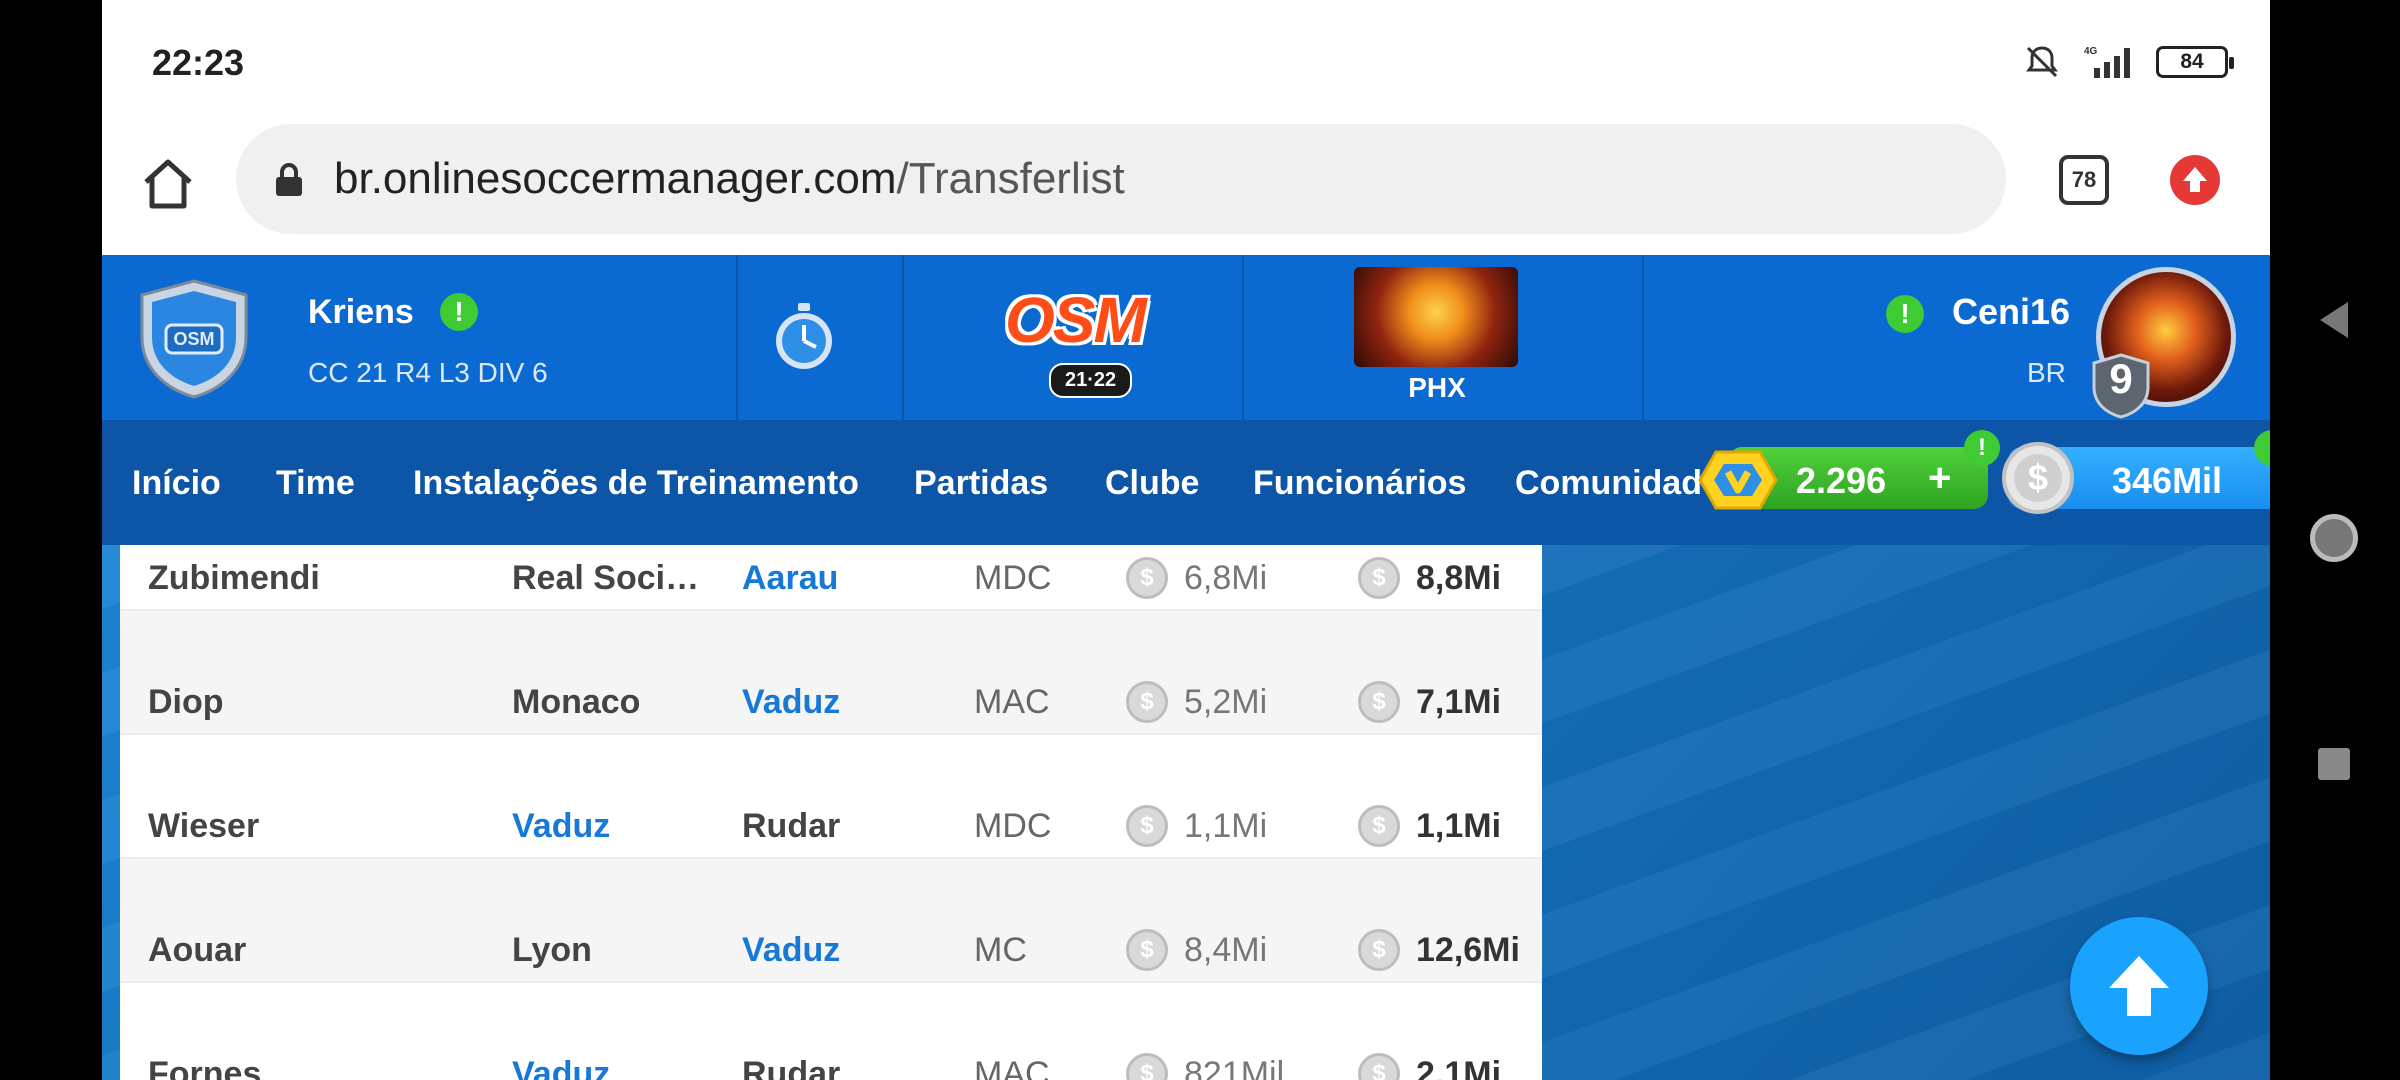 The image size is (2400, 1080). I want to click on update-button, so click(2195, 180).